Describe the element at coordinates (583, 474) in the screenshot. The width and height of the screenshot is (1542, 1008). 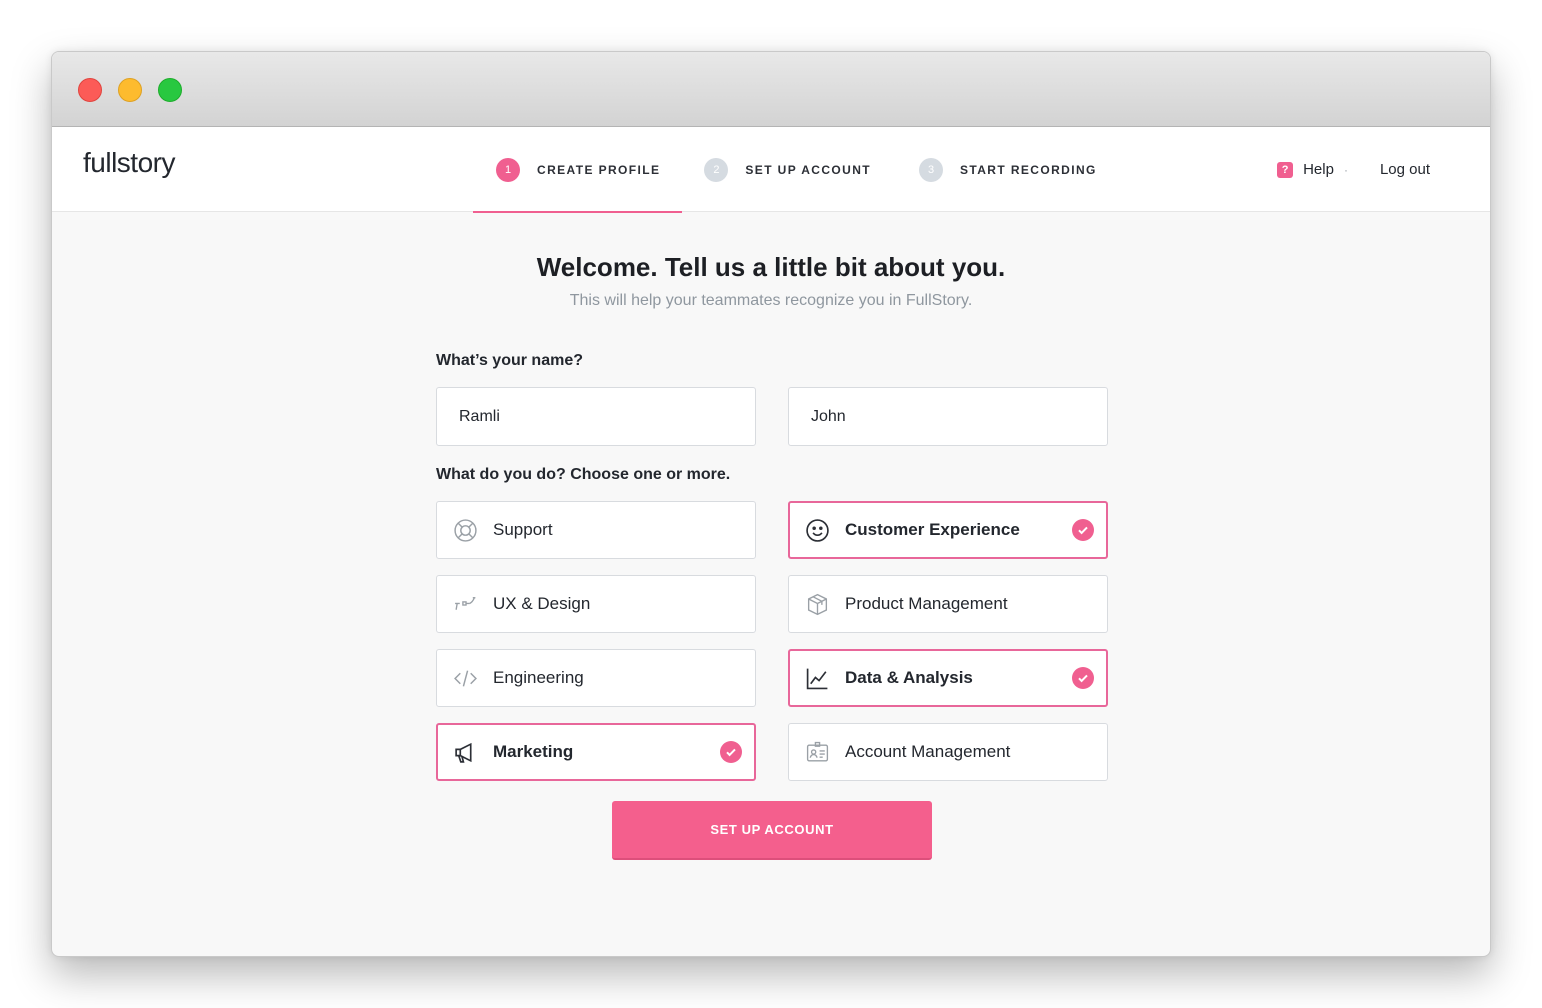
I see `role-question-label: What do you do? Choose one or more.` at that location.